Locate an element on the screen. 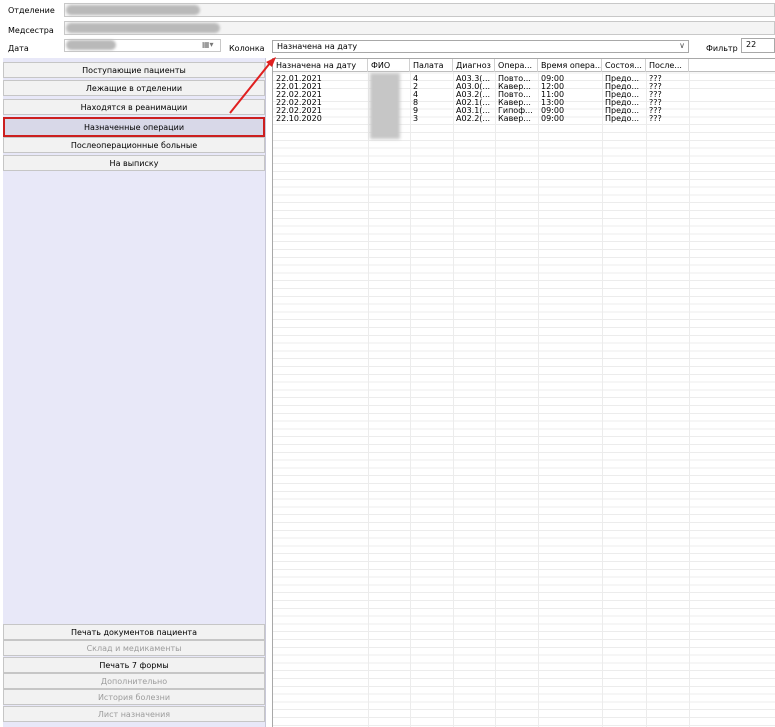 The height and width of the screenshot is (727, 775). table-cell: 22.10.2020 is located at coordinates (299, 119).